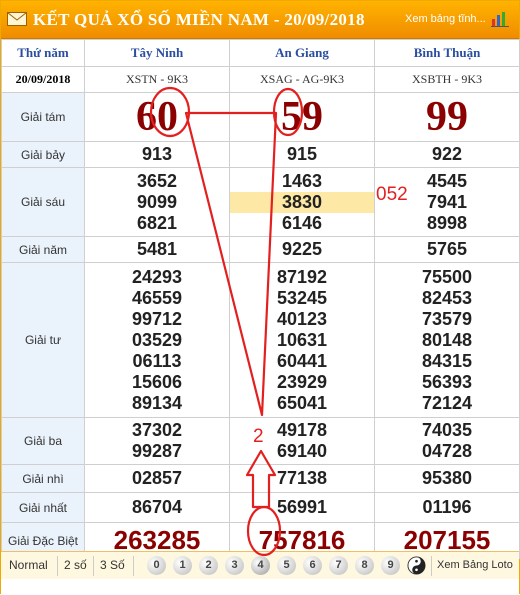  Describe the element at coordinates (302, 402) in the screenshot. I see `prize-value: 65041` at that location.